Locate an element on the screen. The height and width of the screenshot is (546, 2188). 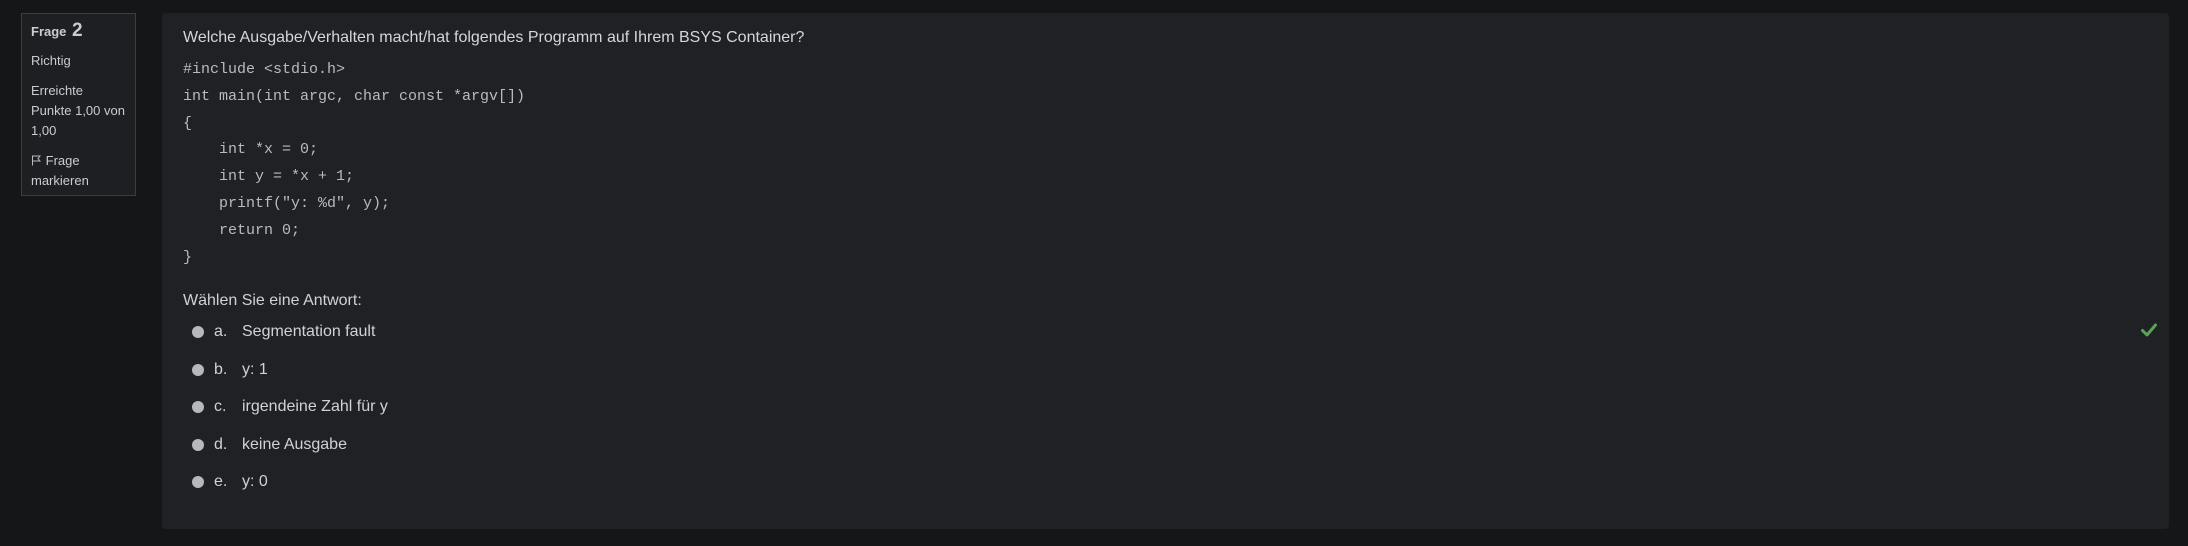
answer-letter: a. is located at coordinates (221, 332).